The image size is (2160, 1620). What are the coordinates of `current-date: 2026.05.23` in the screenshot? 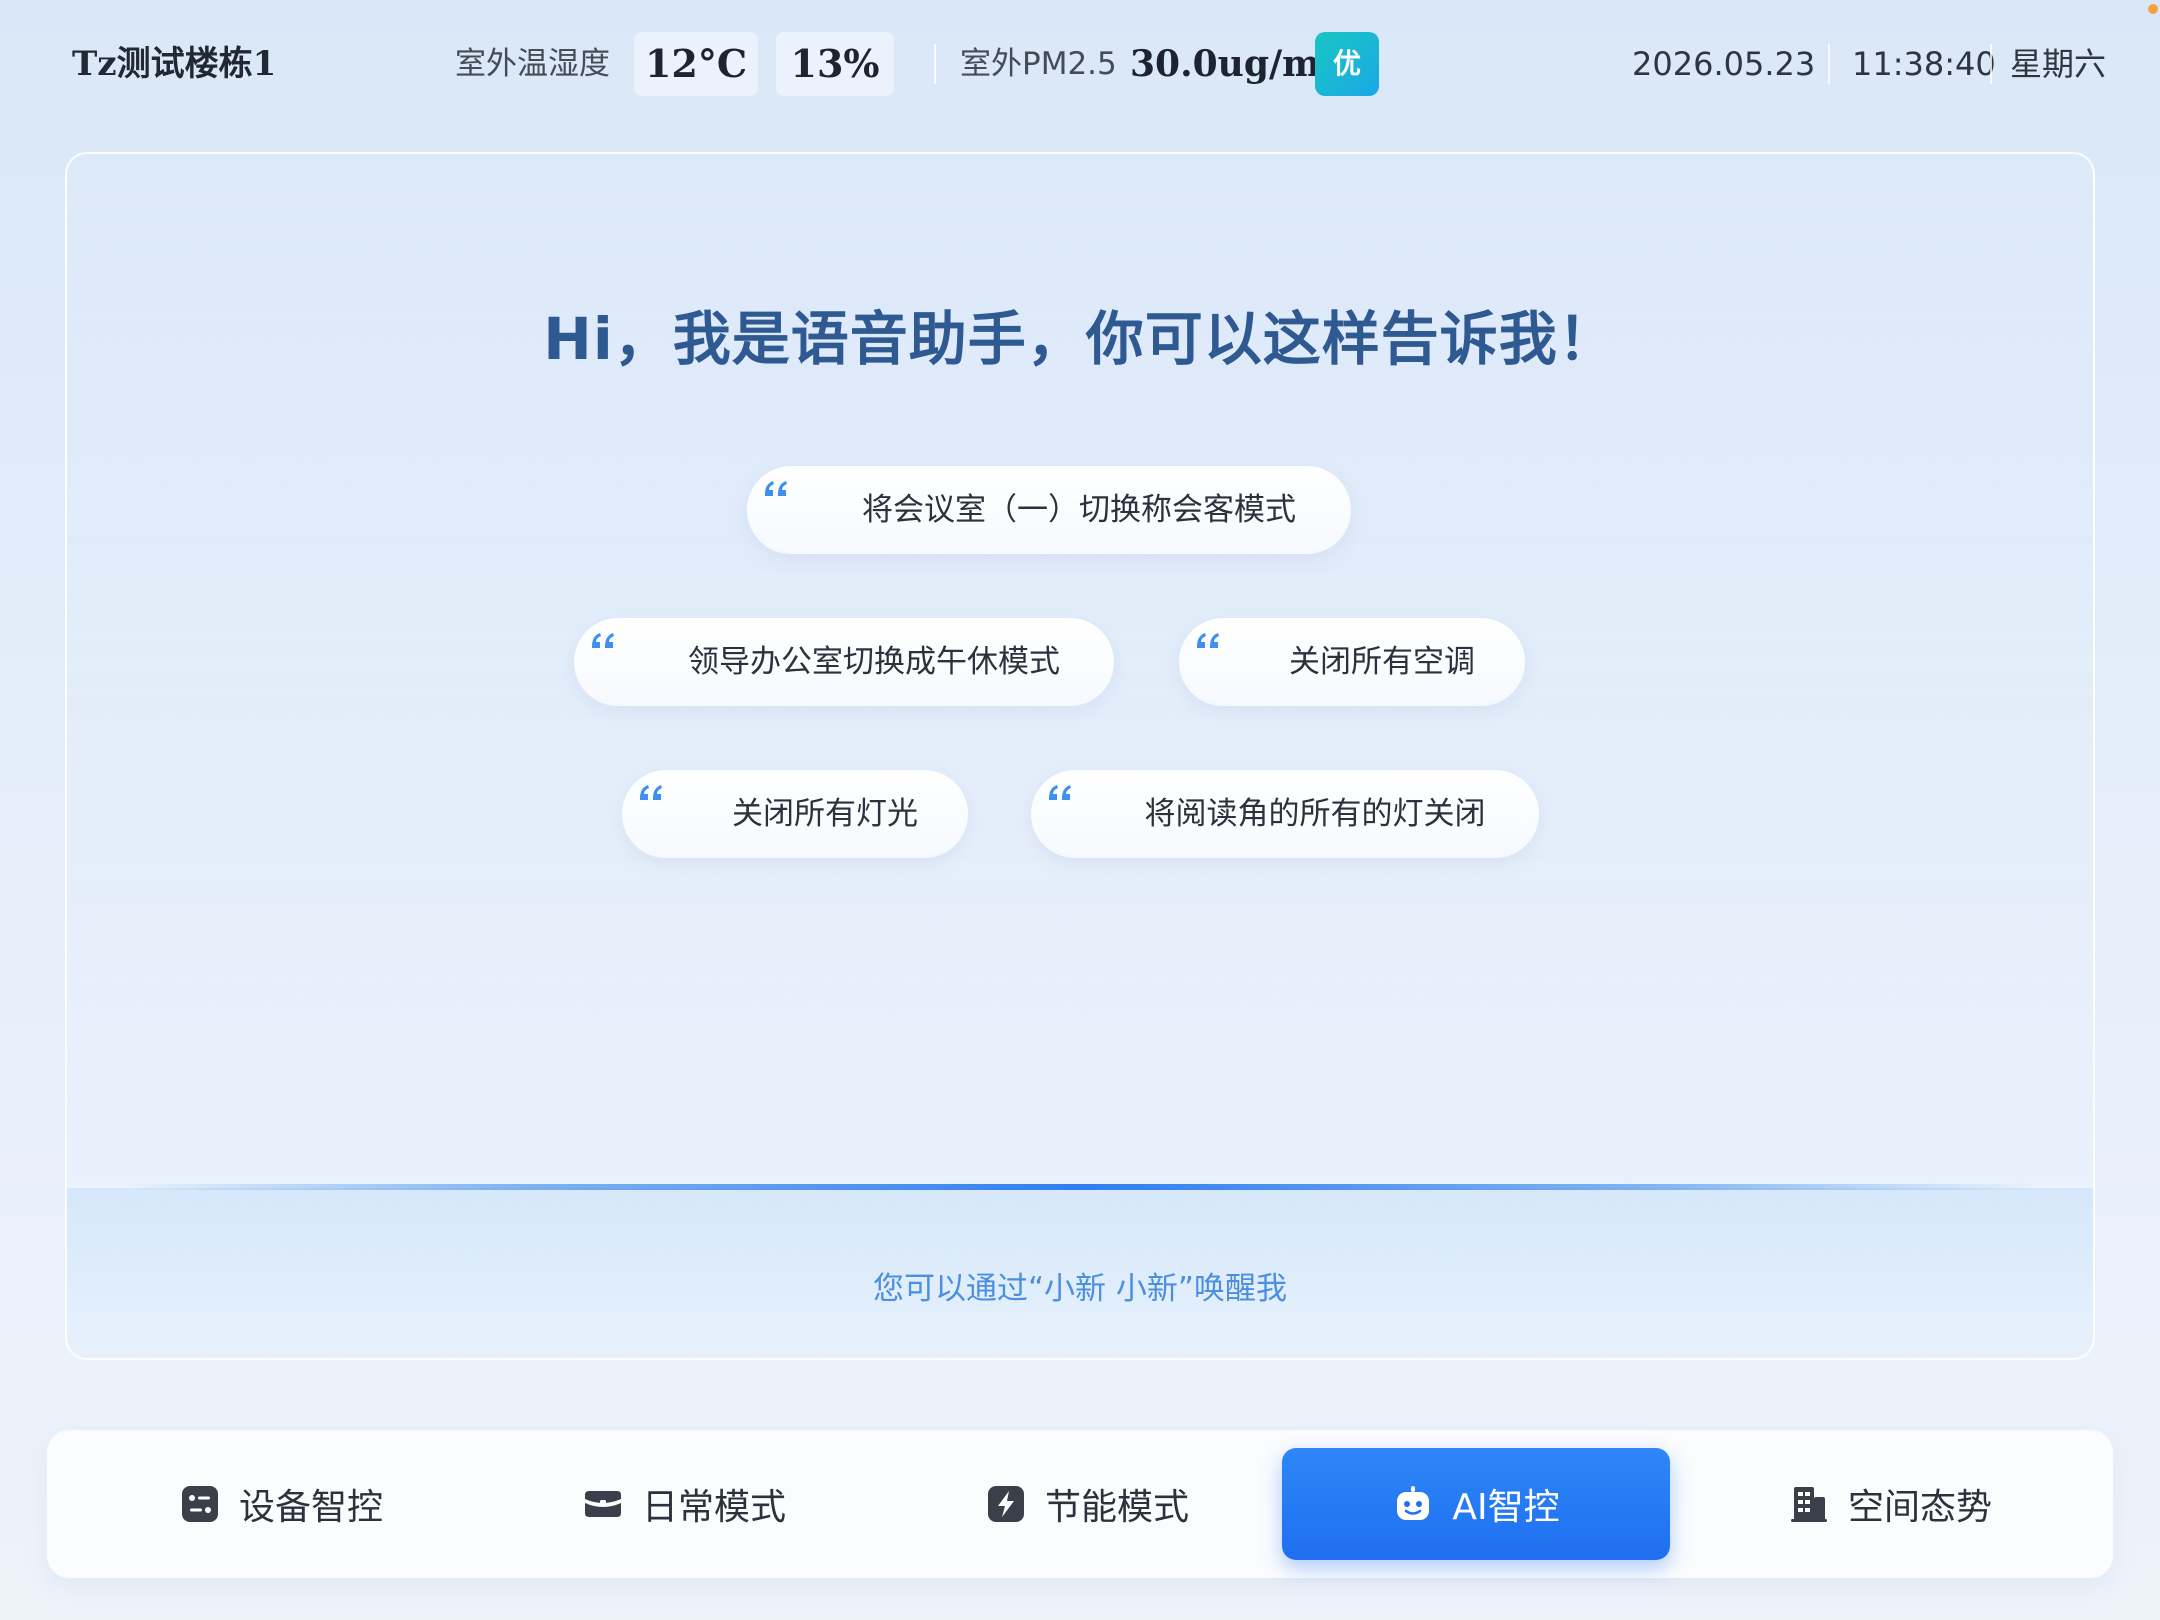 It's located at (1724, 64).